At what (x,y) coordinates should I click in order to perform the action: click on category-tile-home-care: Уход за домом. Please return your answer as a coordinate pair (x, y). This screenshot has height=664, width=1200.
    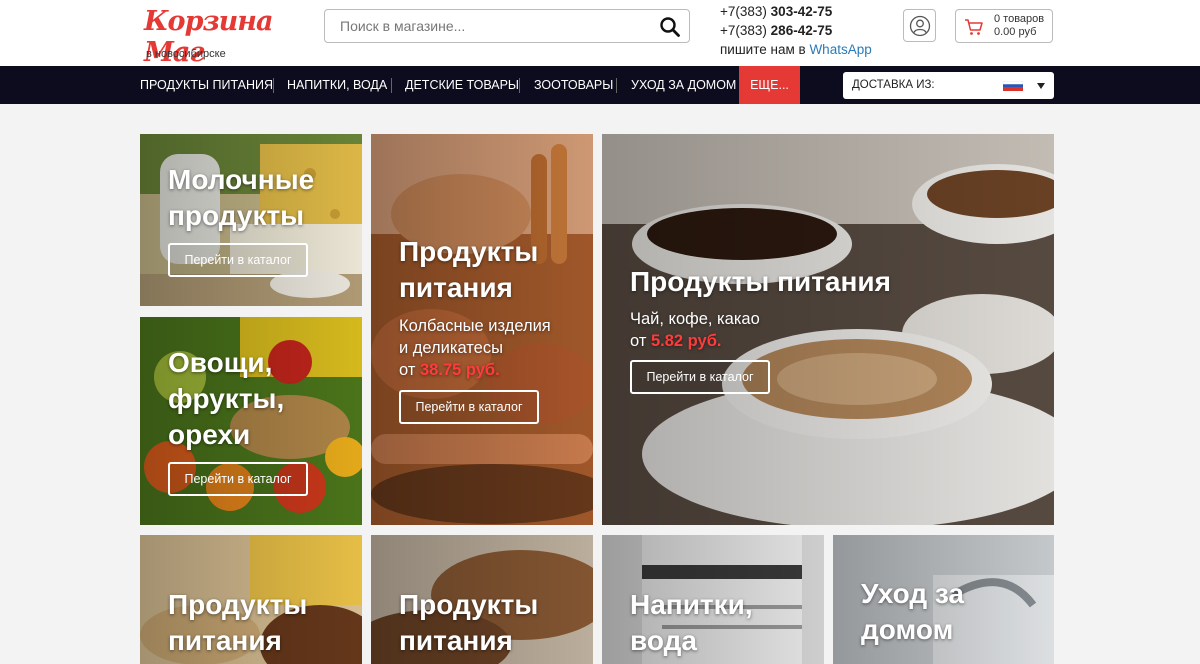
    Looking at the image, I should click on (943, 599).